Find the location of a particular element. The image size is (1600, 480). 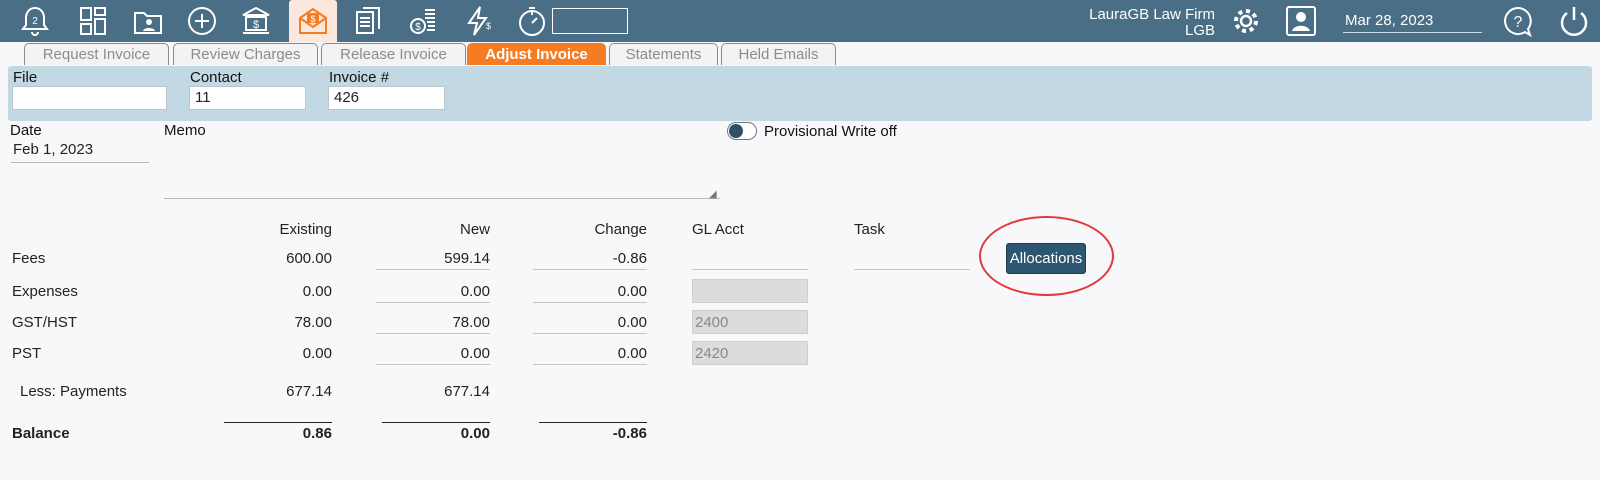

fees-existing: 600.00 is located at coordinates (309, 258).